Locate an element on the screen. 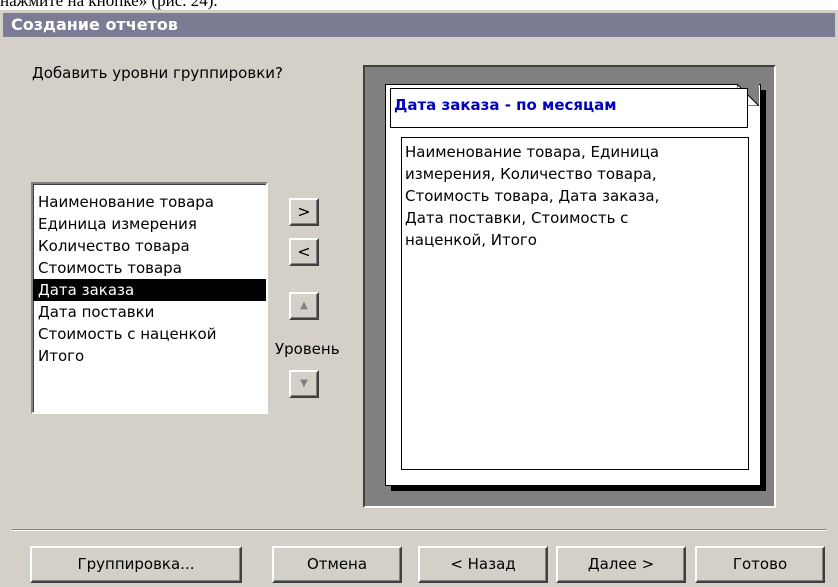 Image resolution: width=838 pixels, height=587 pixels. list-item: Стоимость с наценкой is located at coordinates (149, 334).